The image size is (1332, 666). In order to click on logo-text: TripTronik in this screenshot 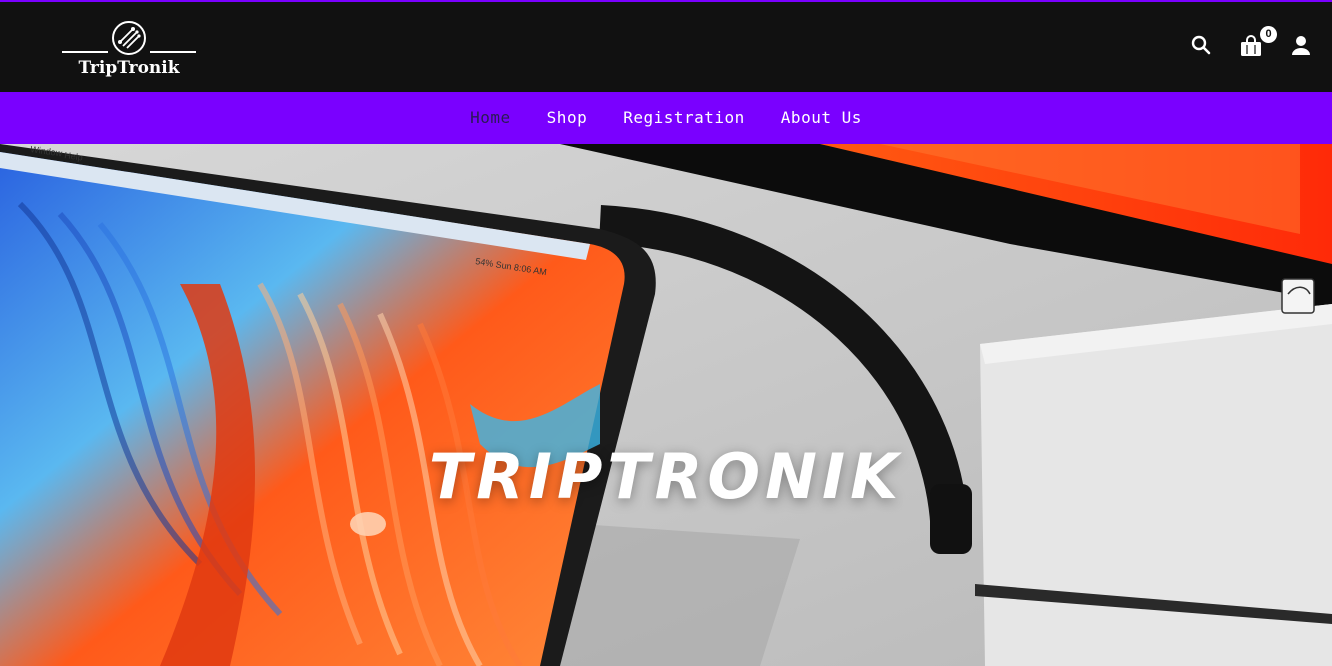, I will do `click(129, 68)`.